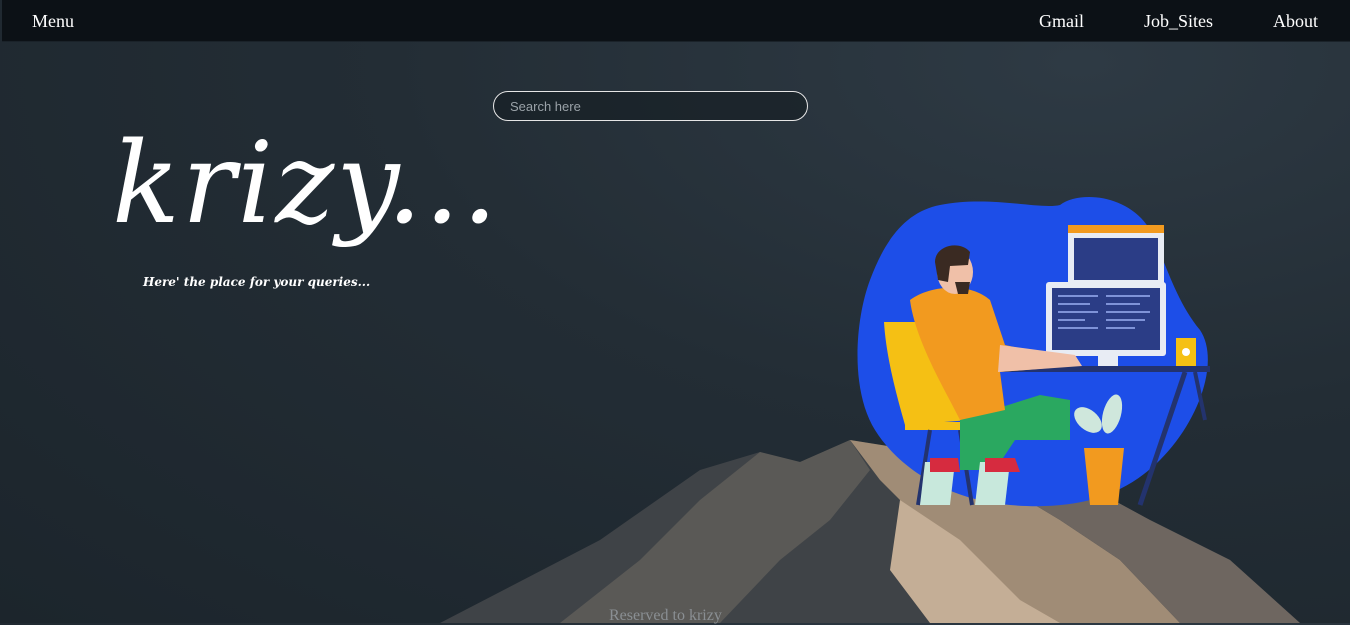 This screenshot has width=1350, height=625. I want to click on nav-link-job-sites: Job_Sites, so click(1178, 21).